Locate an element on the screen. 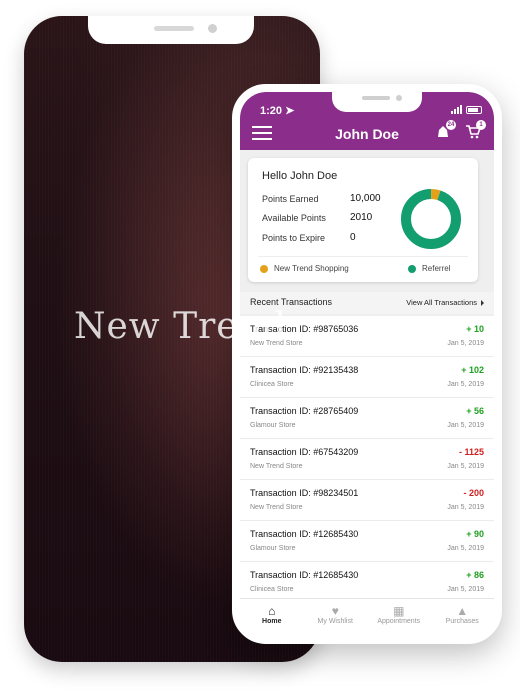 This screenshot has width=520, height=698. transaction-amount: + 90 is located at coordinates (475, 534).